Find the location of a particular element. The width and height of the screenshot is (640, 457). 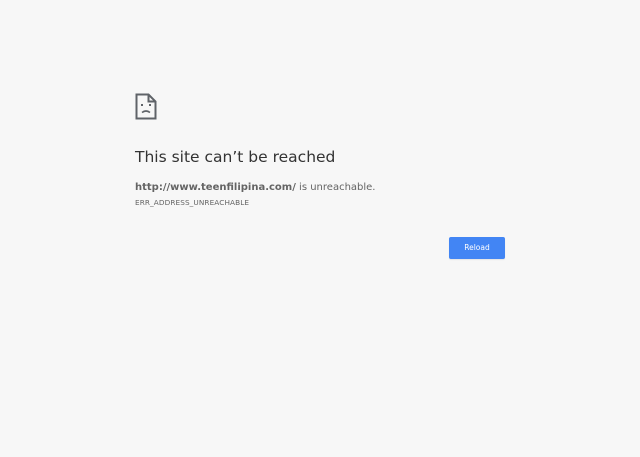

page-title: This site can’t be reached is located at coordinates (235, 157).